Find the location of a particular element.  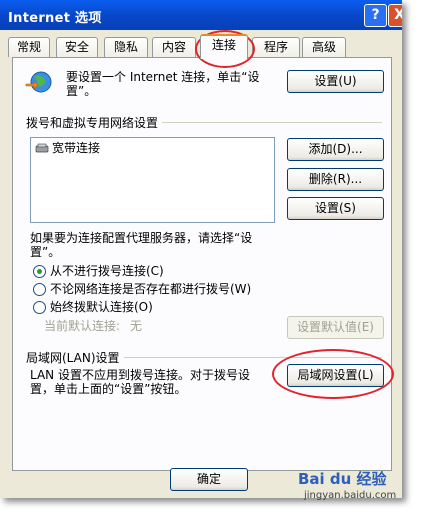

lan-note: LAN 设置不应用到拨号连接。对于拨号设置，单击上面的“设置”按钮。 is located at coordinates (140, 382).